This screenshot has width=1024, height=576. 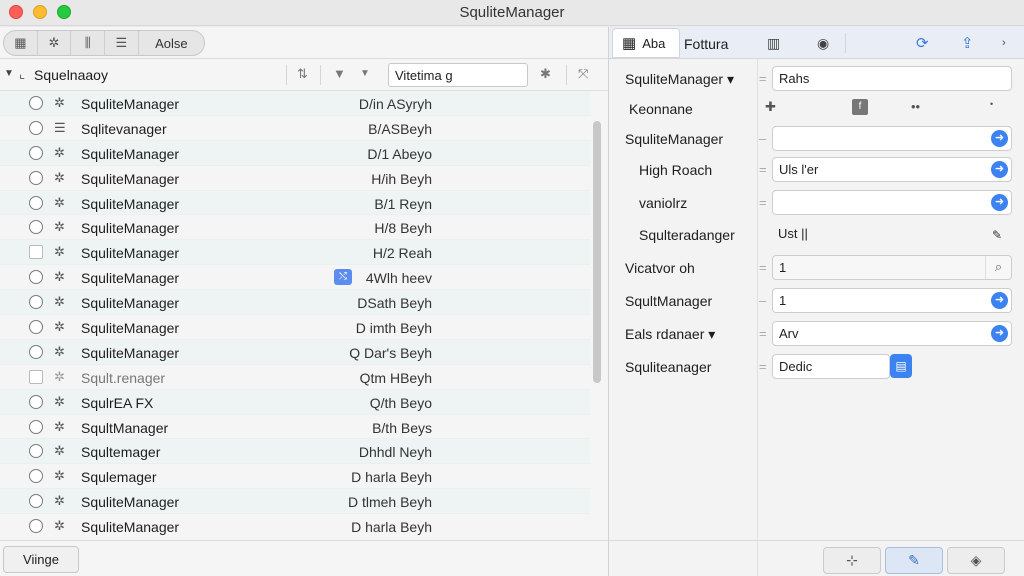 What do you see at coordinates (295, 278) in the screenshot?
I see `table-row: ✲ SquliteManager ⤭ 4Wlh heev` at bounding box center [295, 278].